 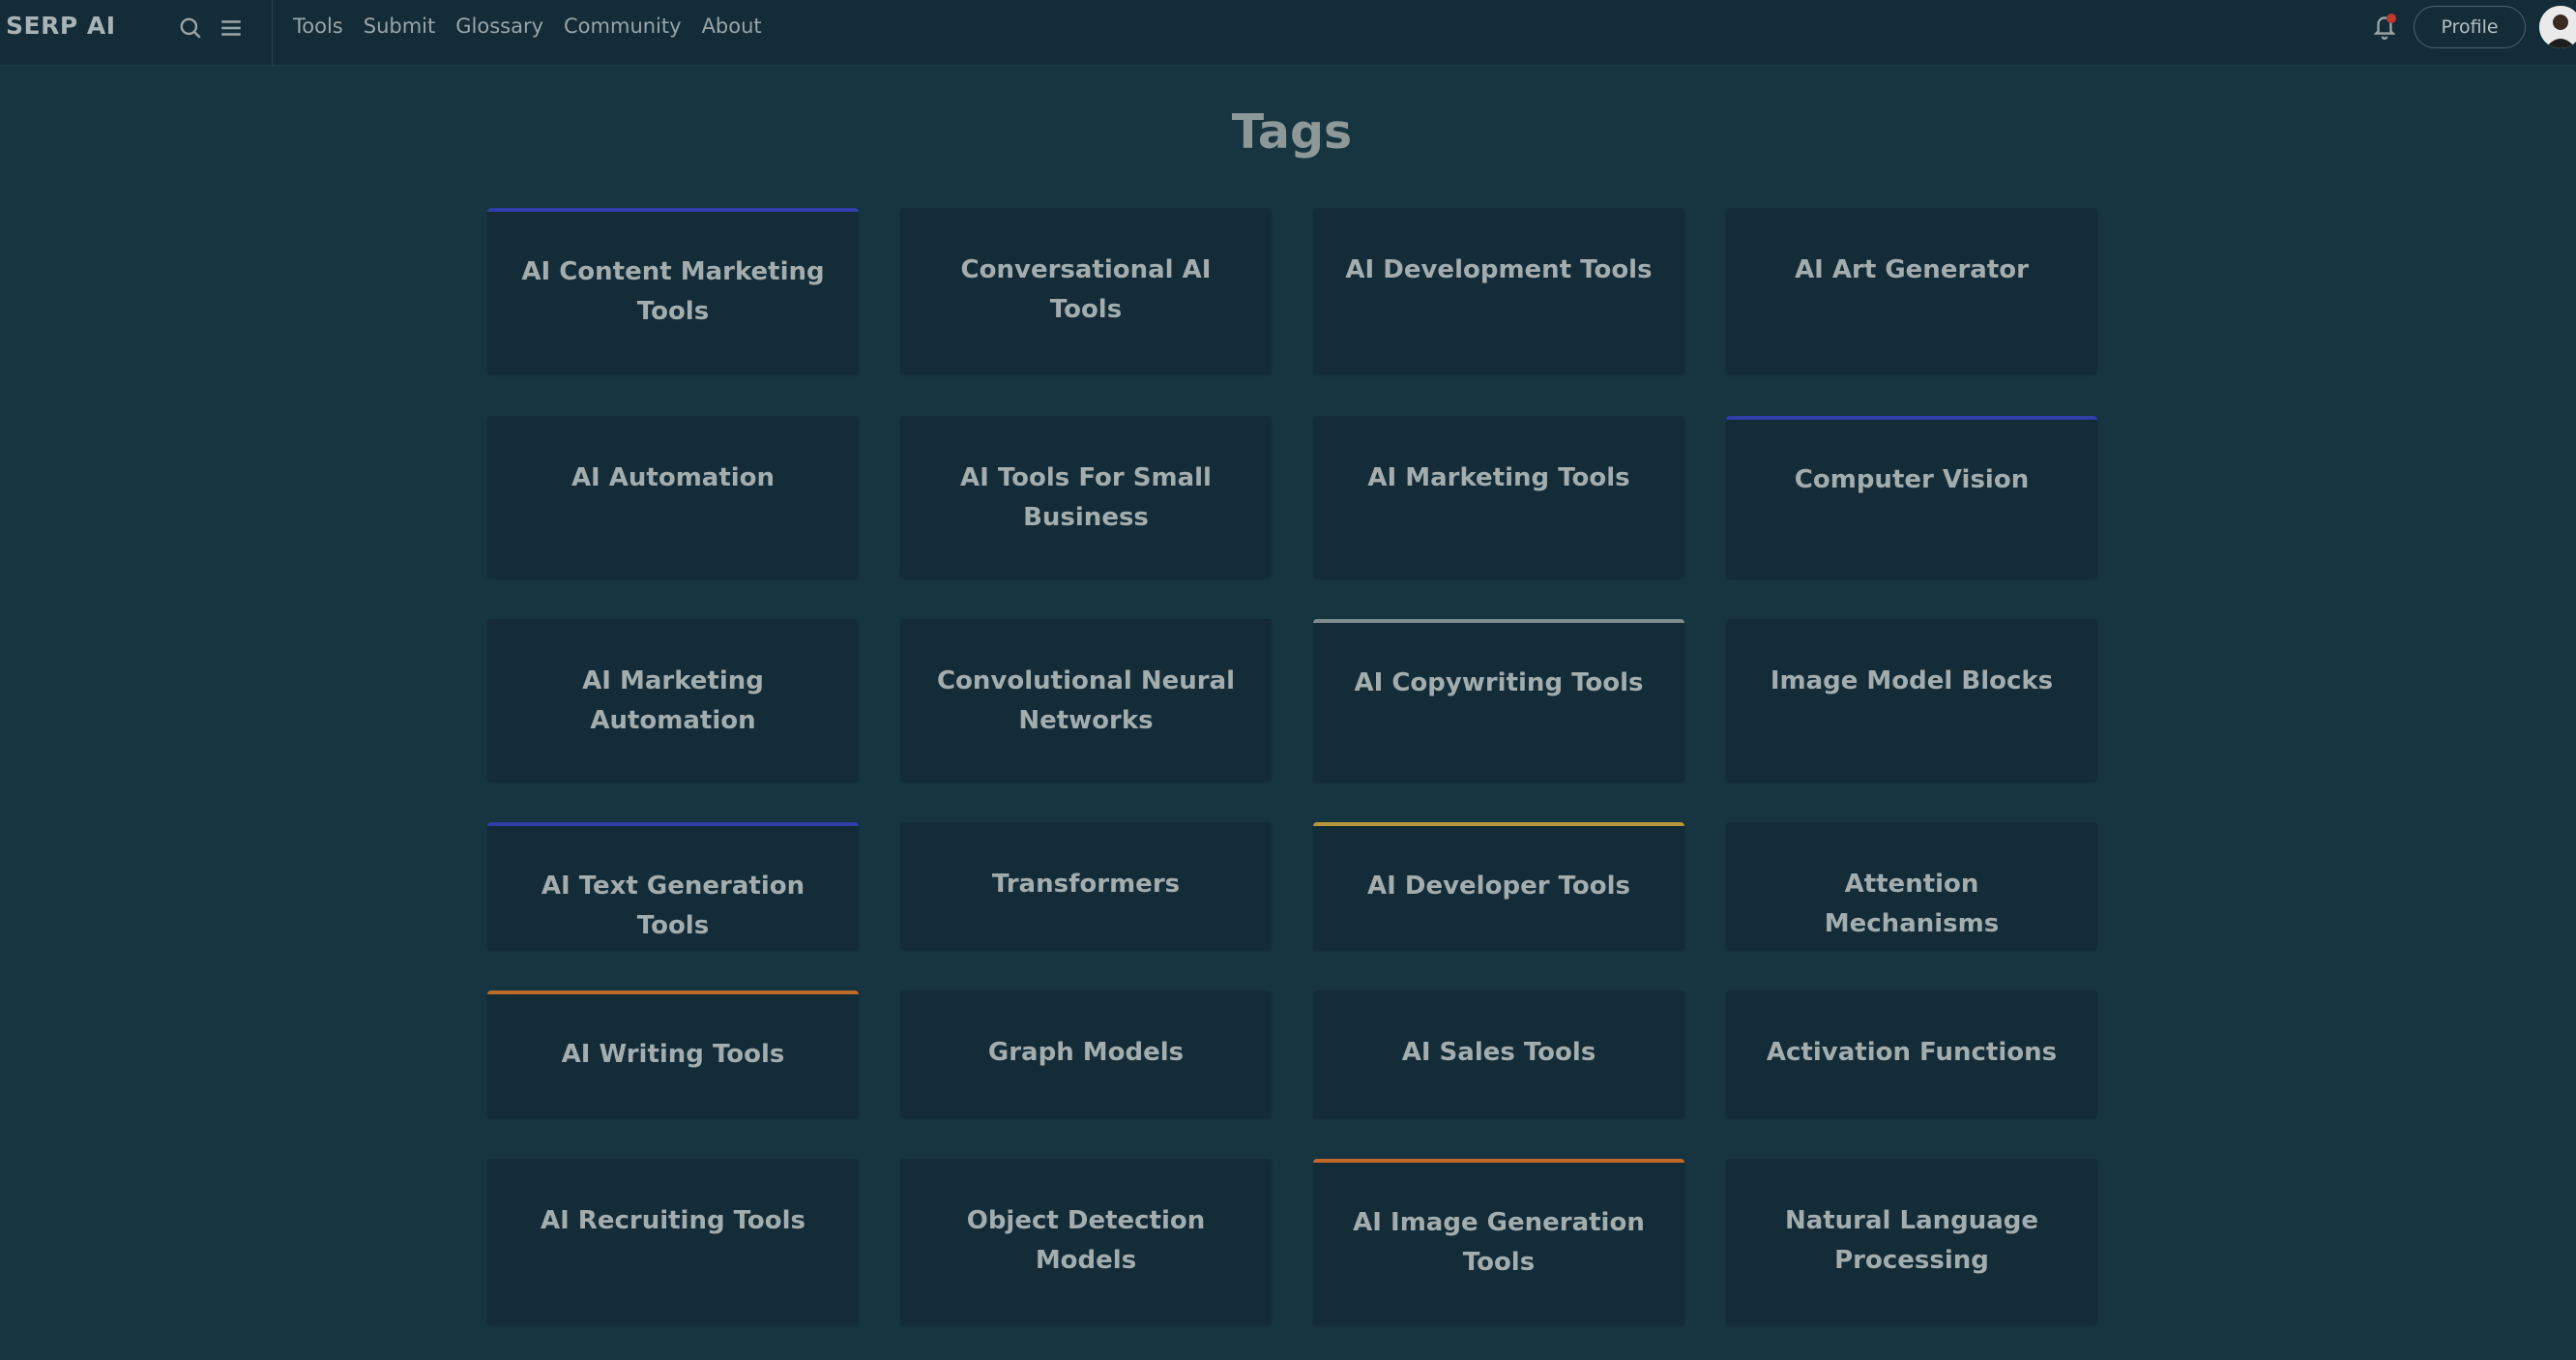 I want to click on tag-card: AI Marketing Tools, so click(x=1498, y=497).